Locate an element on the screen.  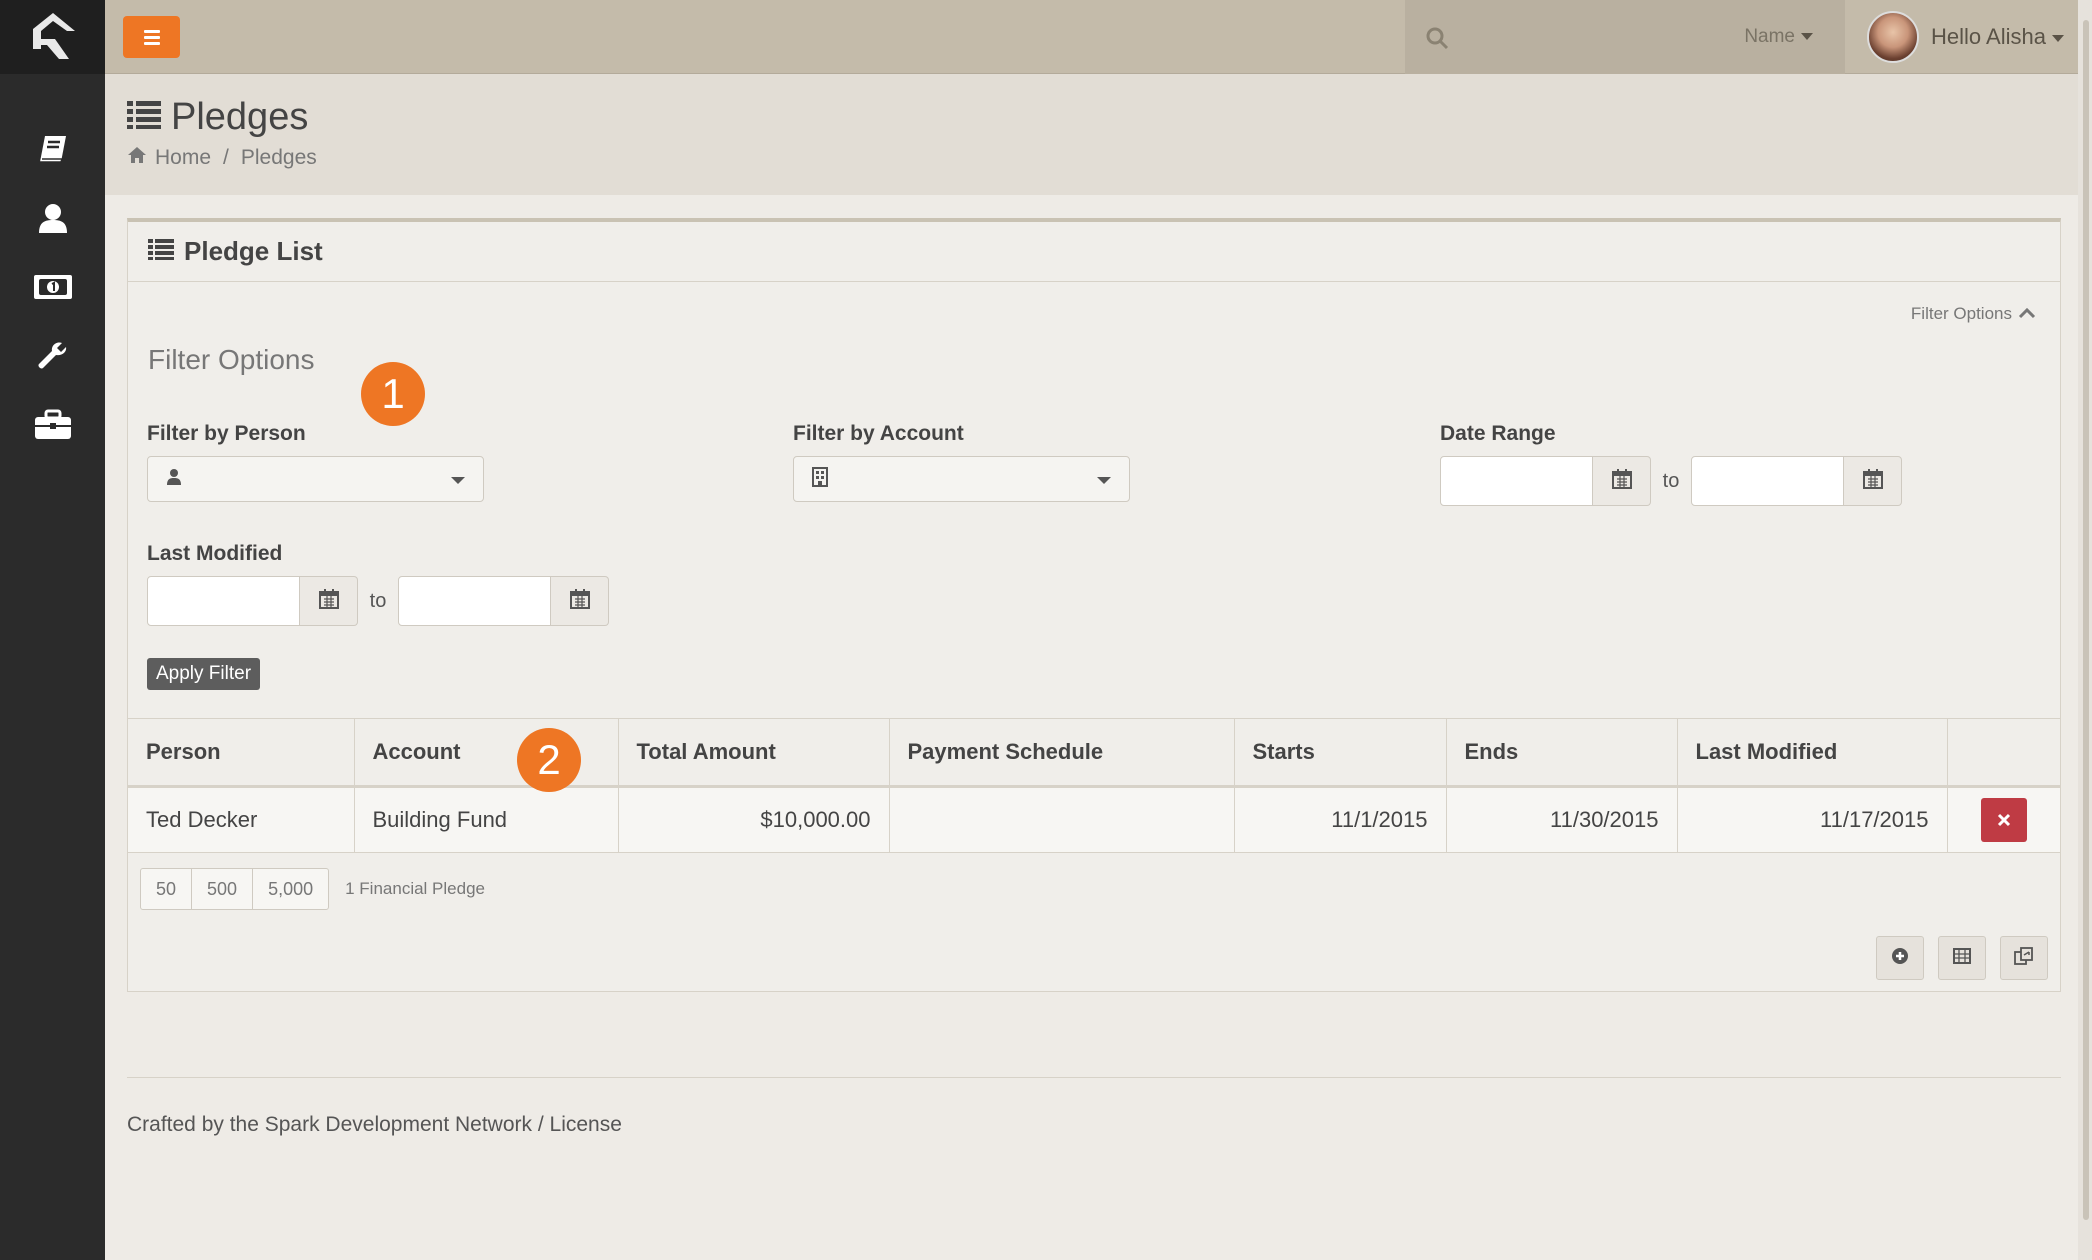
breadcrumb-home: Home is located at coordinates (183, 158).